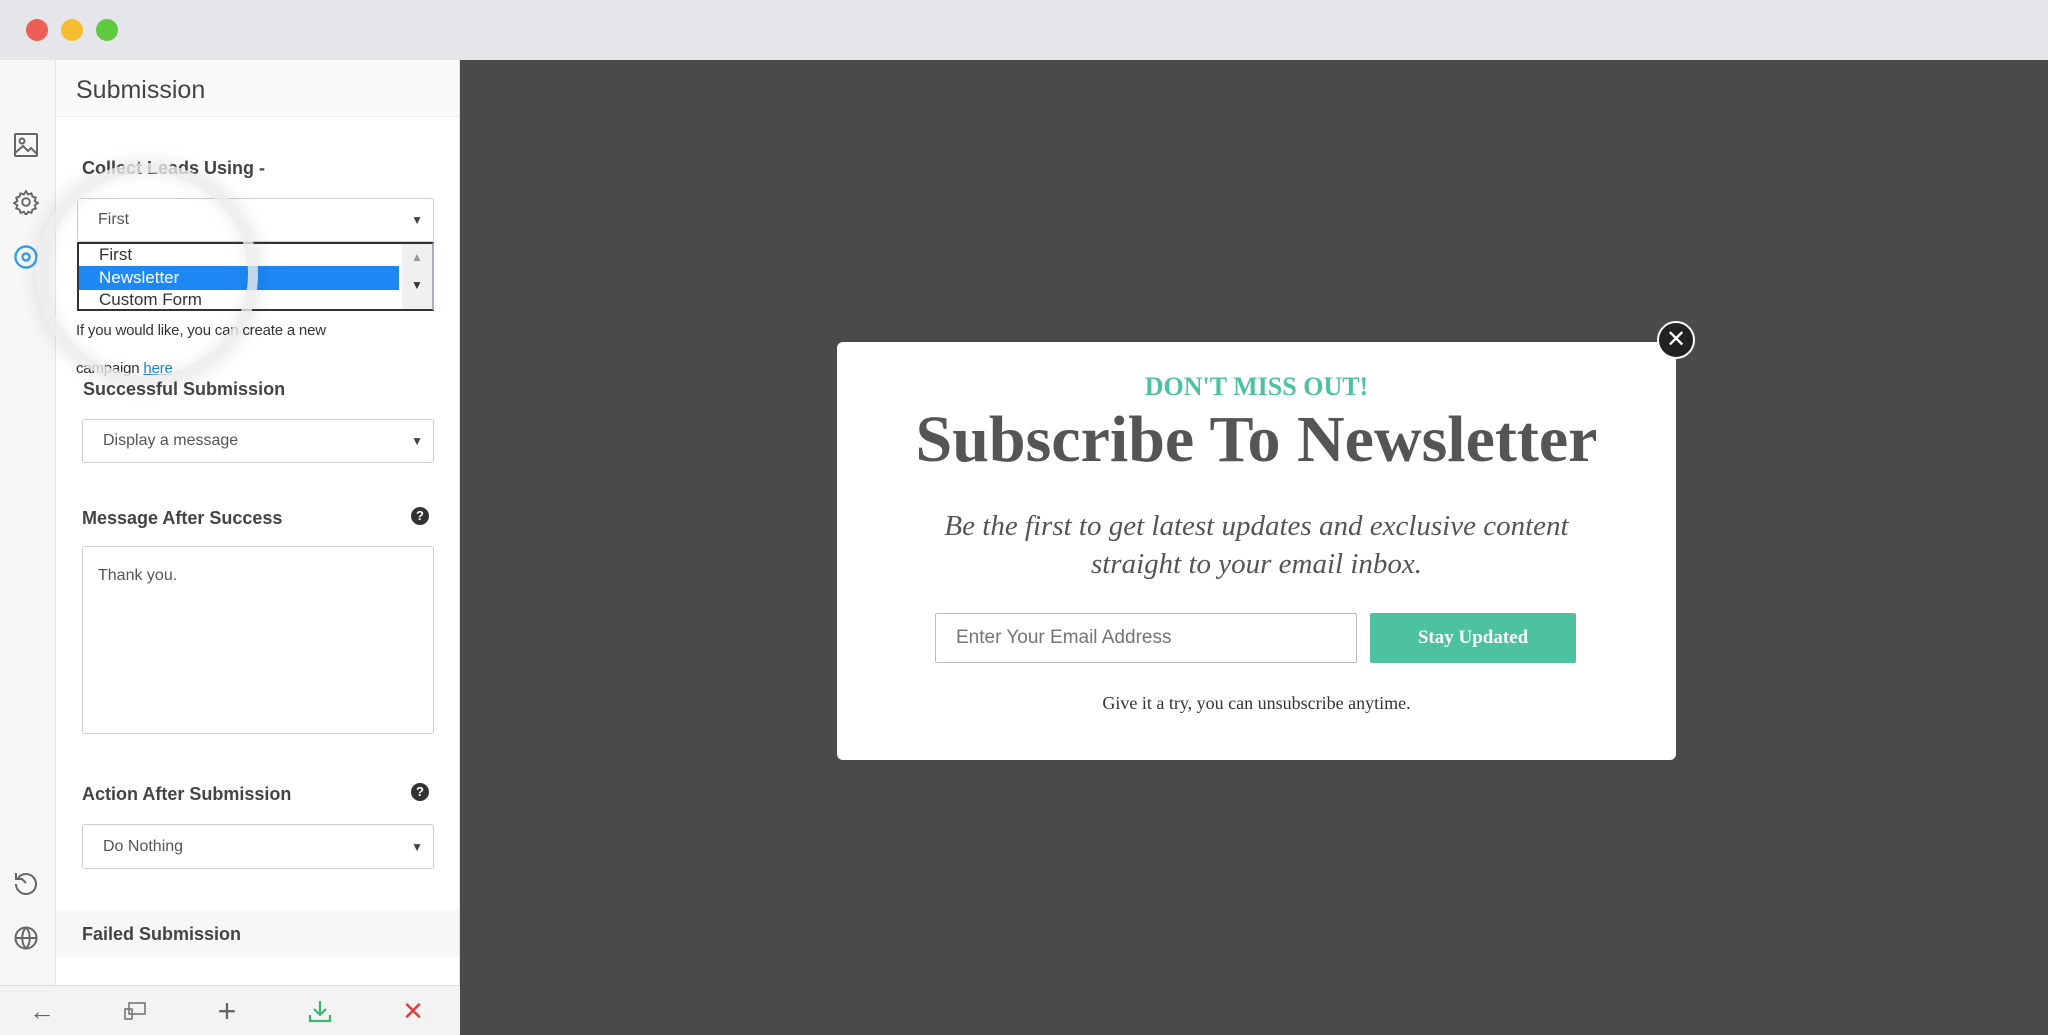 The image size is (2048, 1035). Describe the element at coordinates (114, 219) in the screenshot. I see `collect-leads-value: First` at that location.